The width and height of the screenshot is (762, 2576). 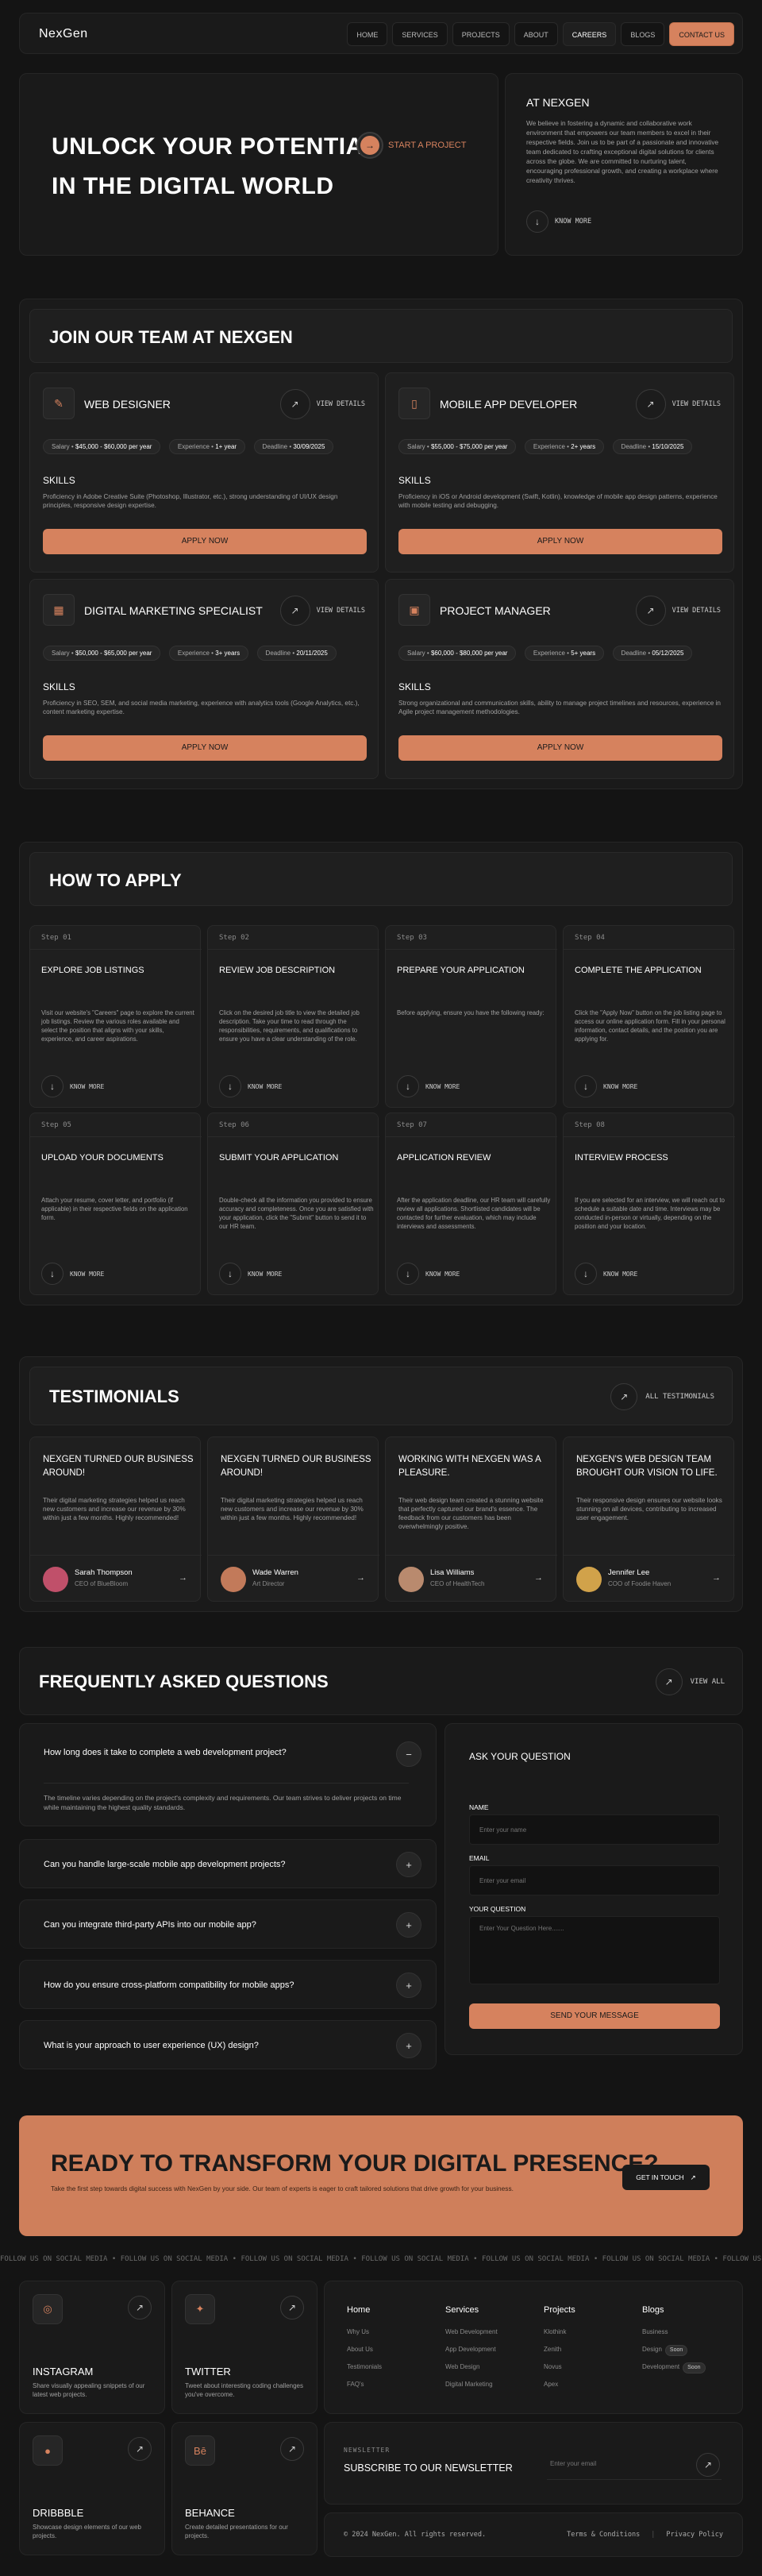 What do you see at coordinates (340, 404) in the screenshot?
I see `view-details-label: VIEW DETAILS` at bounding box center [340, 404].